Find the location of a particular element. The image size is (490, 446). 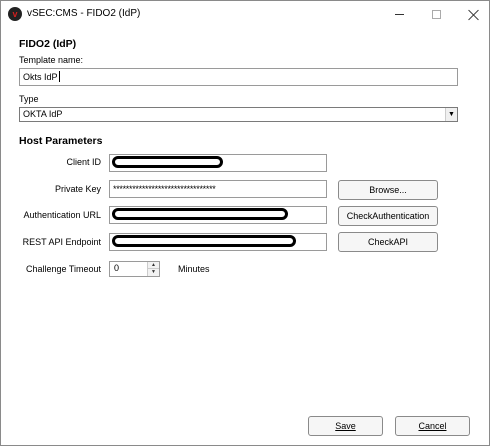

app-logo-icon: v is located at coordinates (15, 14).